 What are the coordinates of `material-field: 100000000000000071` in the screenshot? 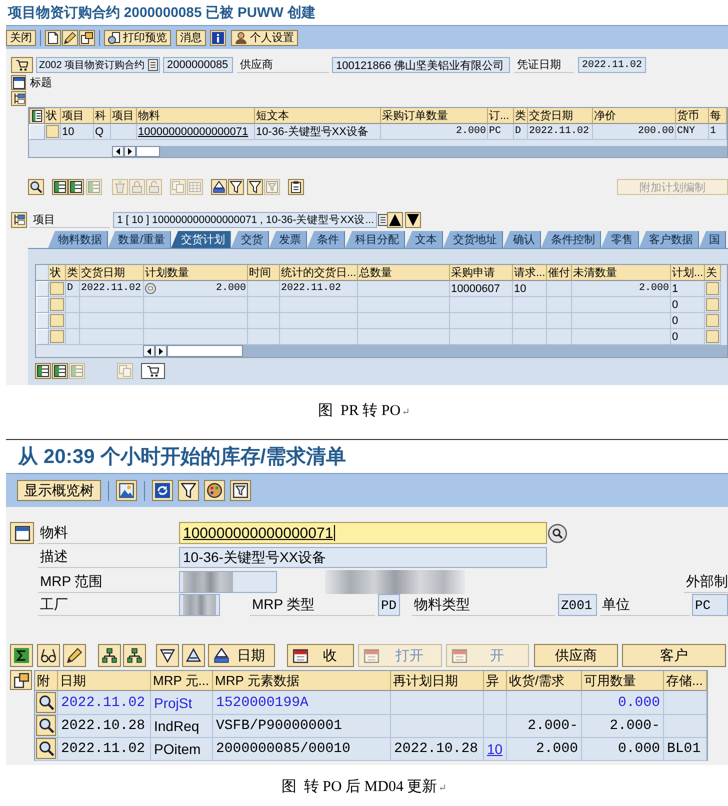 It's located at (363, 533).